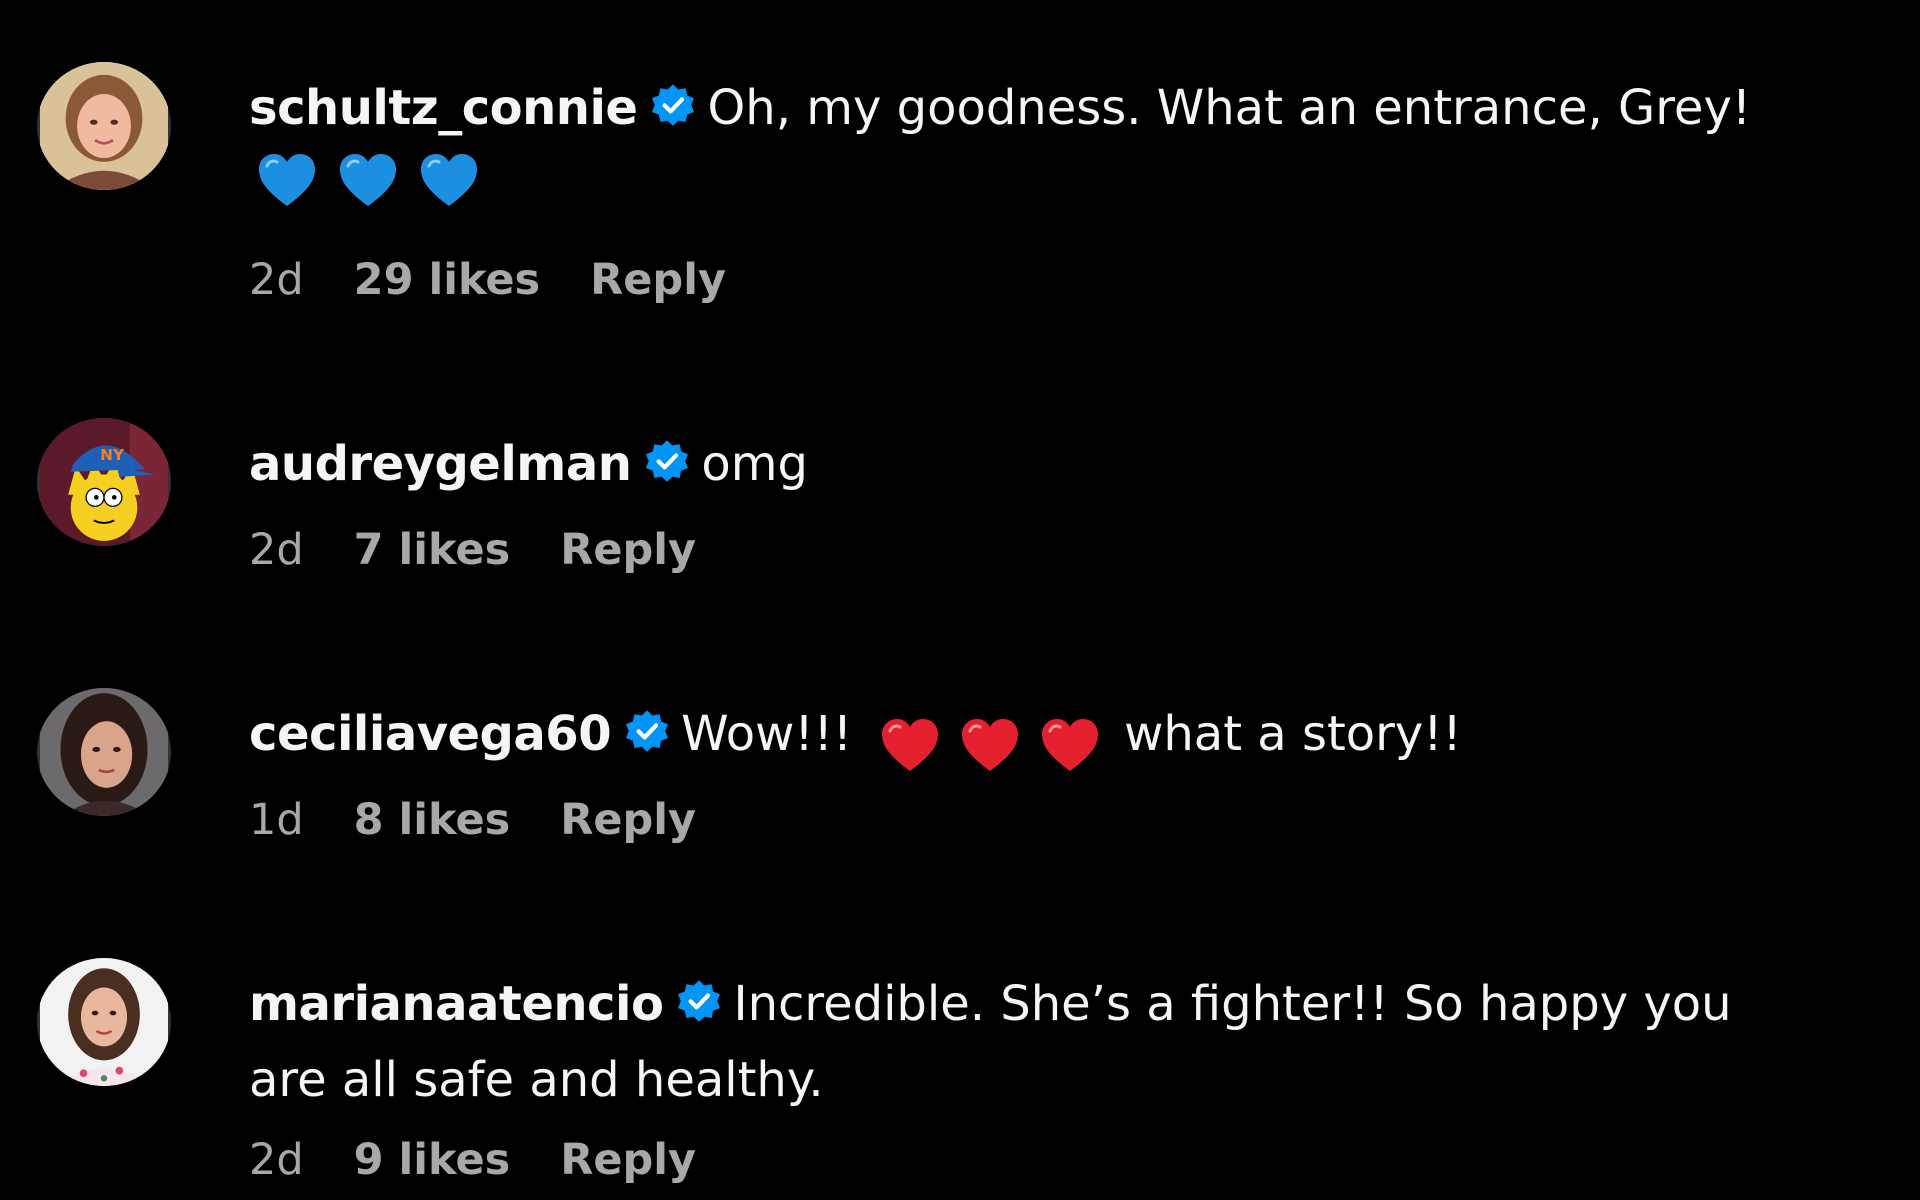 The image size is (1920, 1200). Describe the element at coordinates (456, 1004) in the screenshot. I see `username: marianaatencio` at that location.